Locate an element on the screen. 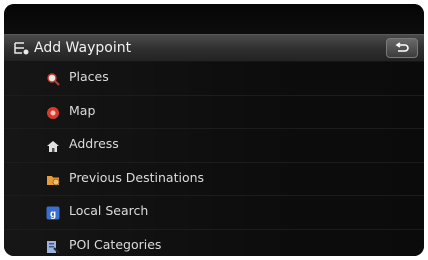 Image resolution: width=428 pixels, height=260 pixels. menu-item-label: Map is located at coordinates (82, 110).